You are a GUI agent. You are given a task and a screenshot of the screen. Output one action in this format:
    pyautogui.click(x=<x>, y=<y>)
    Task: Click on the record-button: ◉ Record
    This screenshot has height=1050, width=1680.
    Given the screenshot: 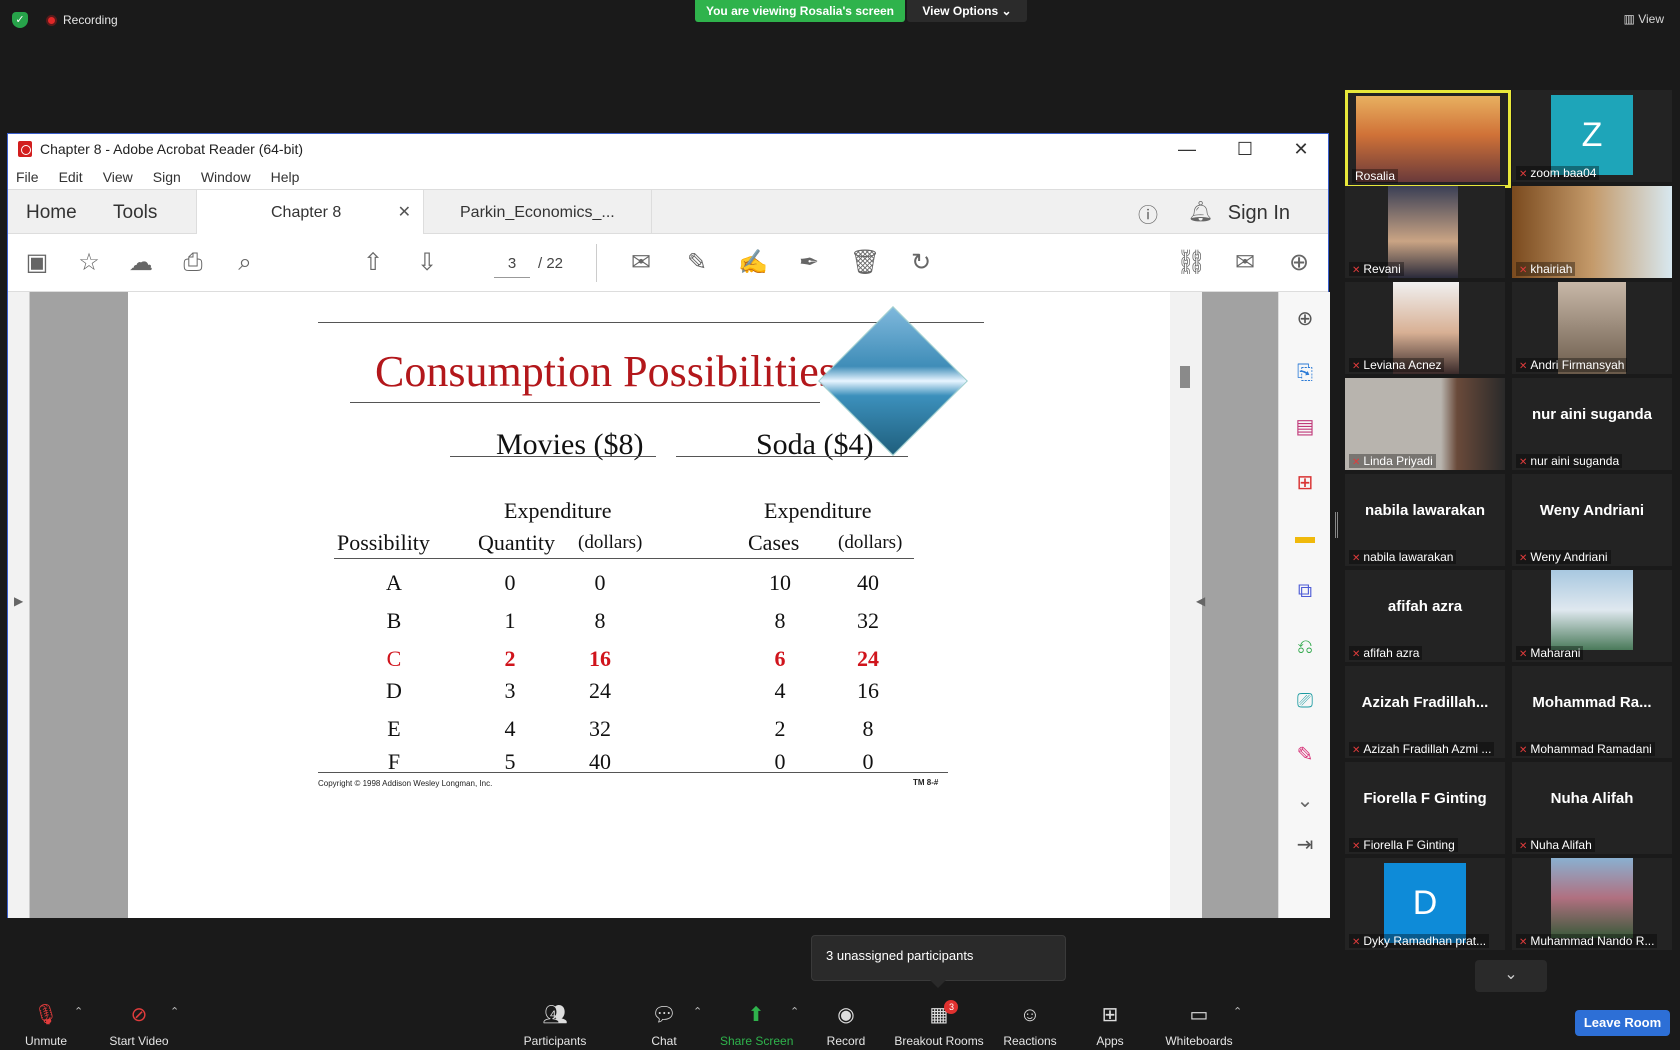 What is the action you would take?
    pyautogui.click(x=846, y=1025)
    